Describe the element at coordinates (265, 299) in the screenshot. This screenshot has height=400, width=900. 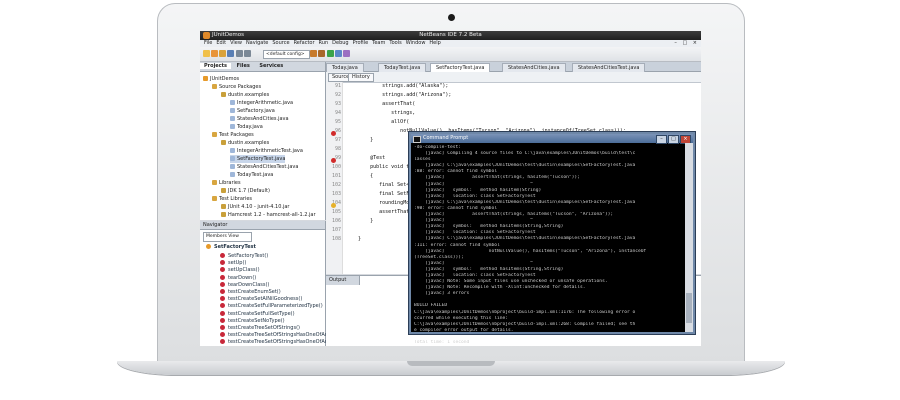
I see `navigator-member-label: testCreateSetAlNilGoodness()` at that location.